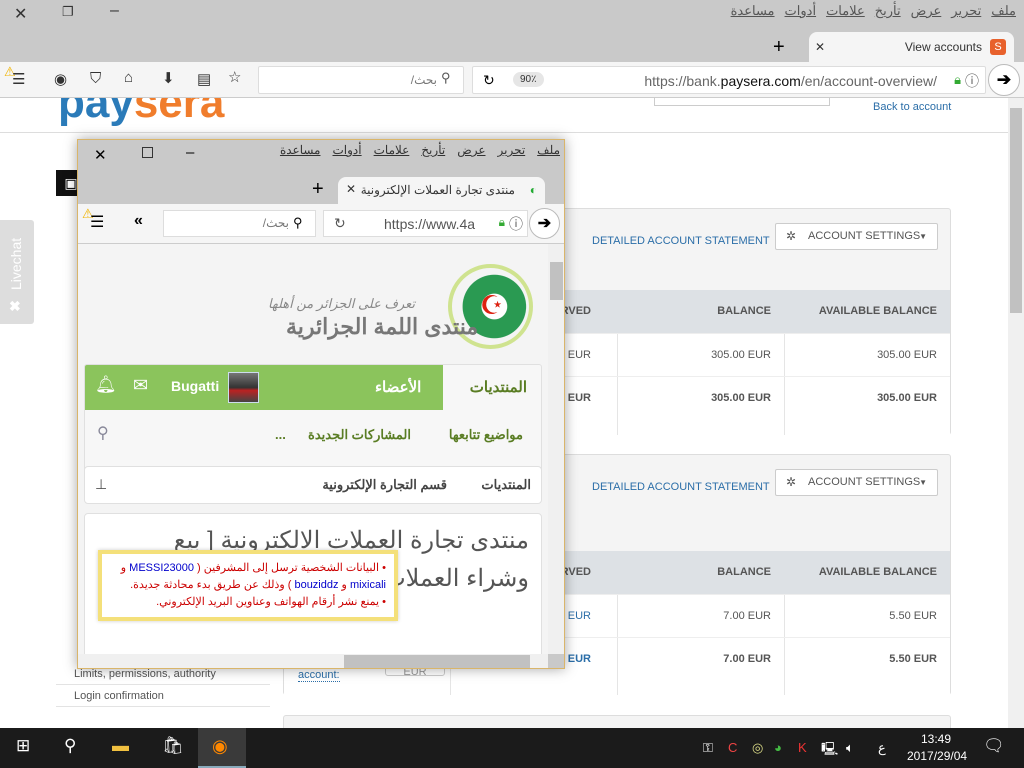 Image resolution: width=1024 pixels, height=768 pixels. What do you see at coordinates (368, 585) in the screenshot?
I see `moderator-link: mixicali` at bounding box center [368, 585].